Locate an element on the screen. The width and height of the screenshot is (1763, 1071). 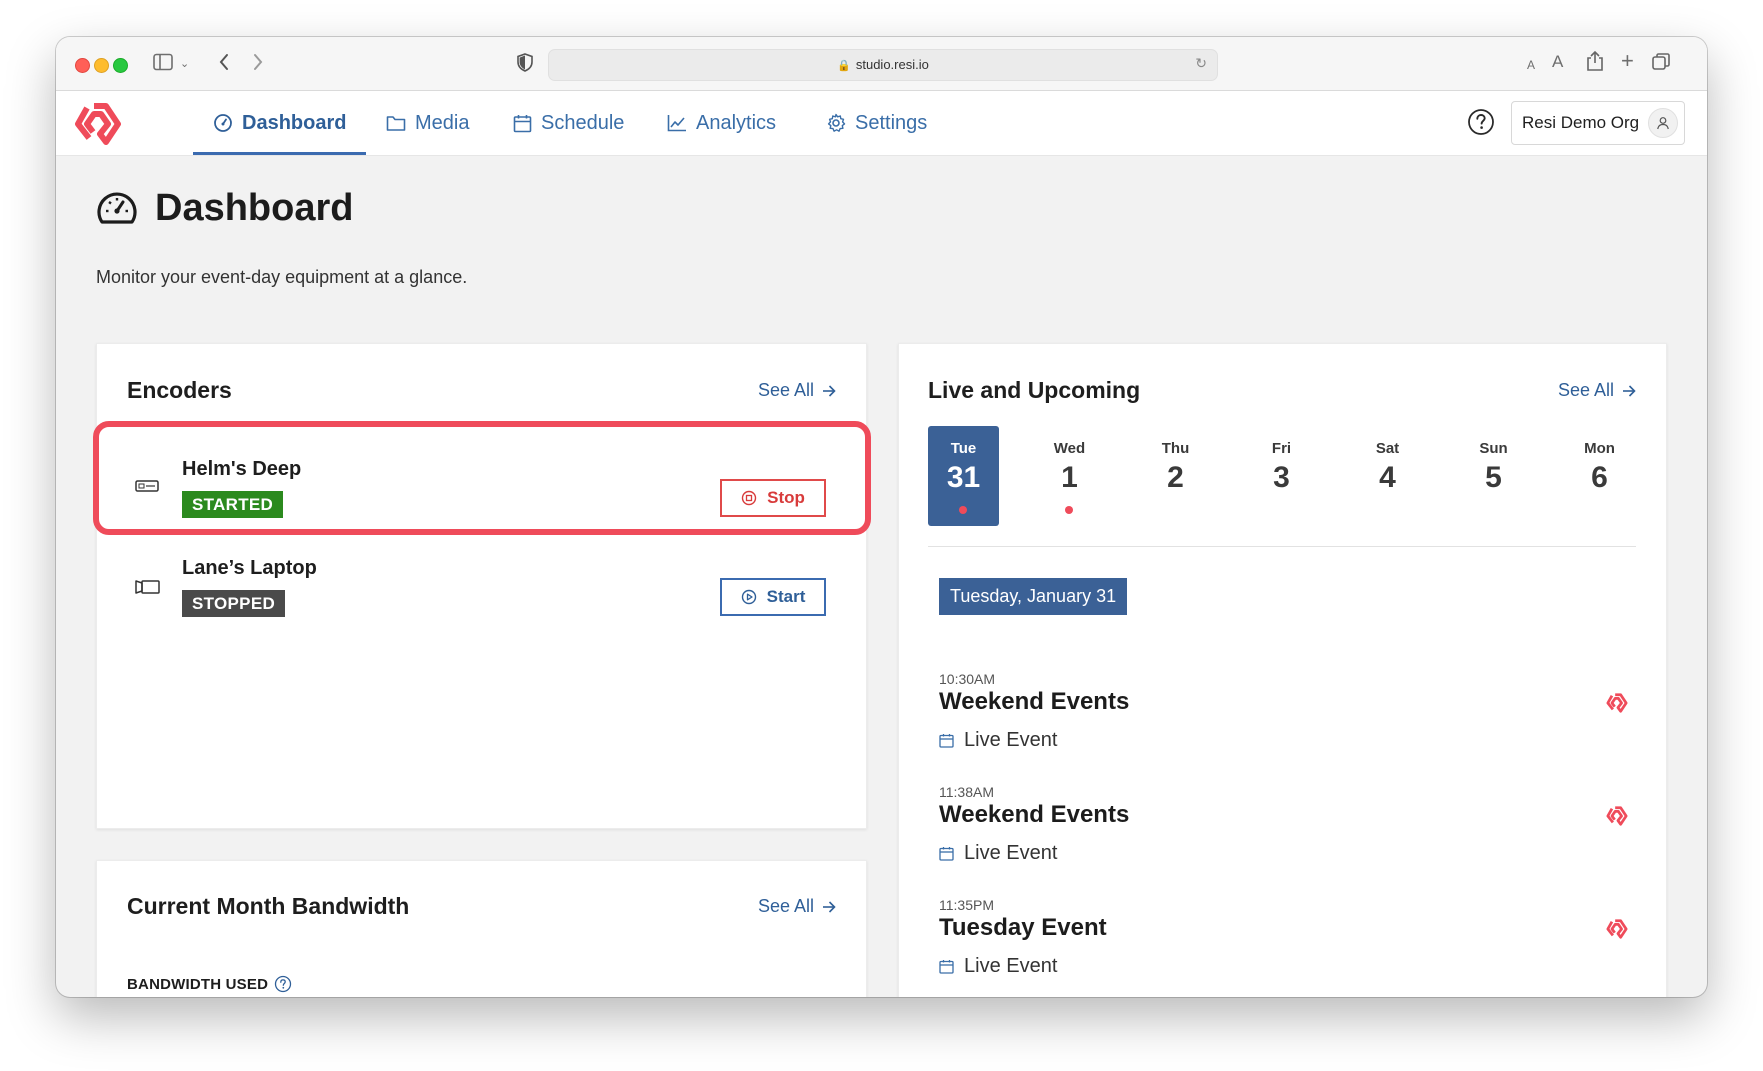
nav-dashboard: Dashboard is located at coordinates (280, 123).